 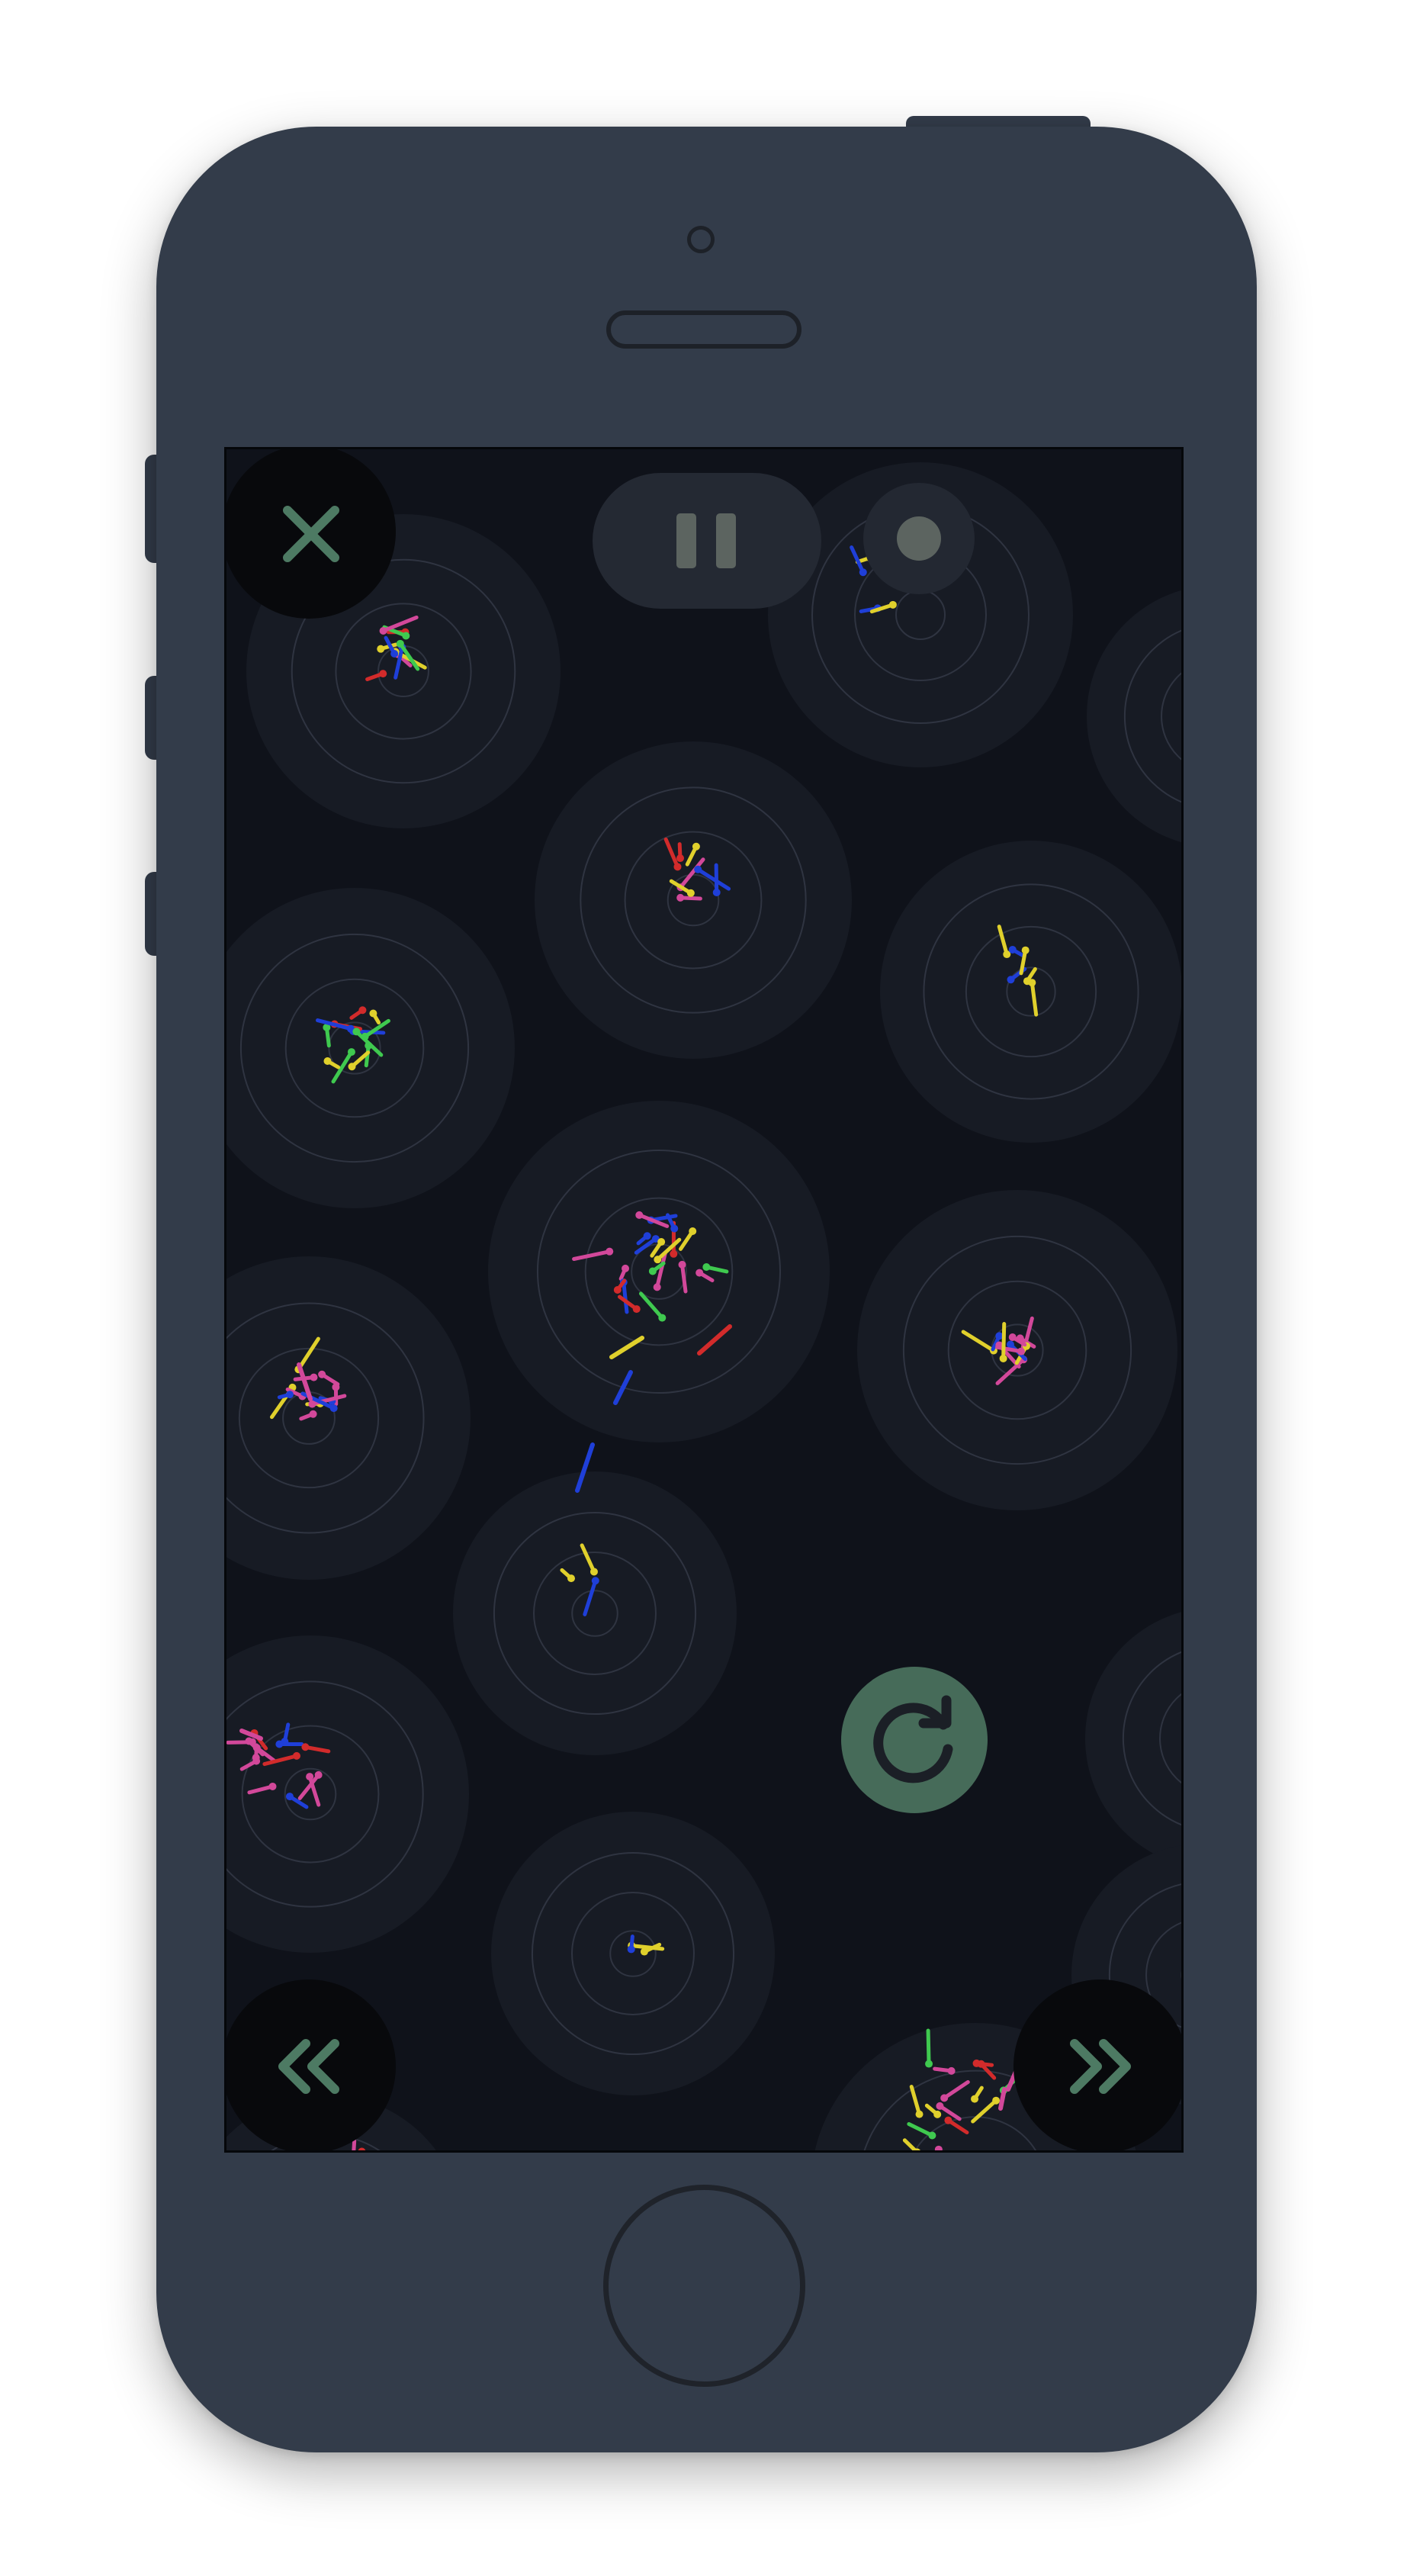 I want to click on restart-button, so click(x=914, y=1740).